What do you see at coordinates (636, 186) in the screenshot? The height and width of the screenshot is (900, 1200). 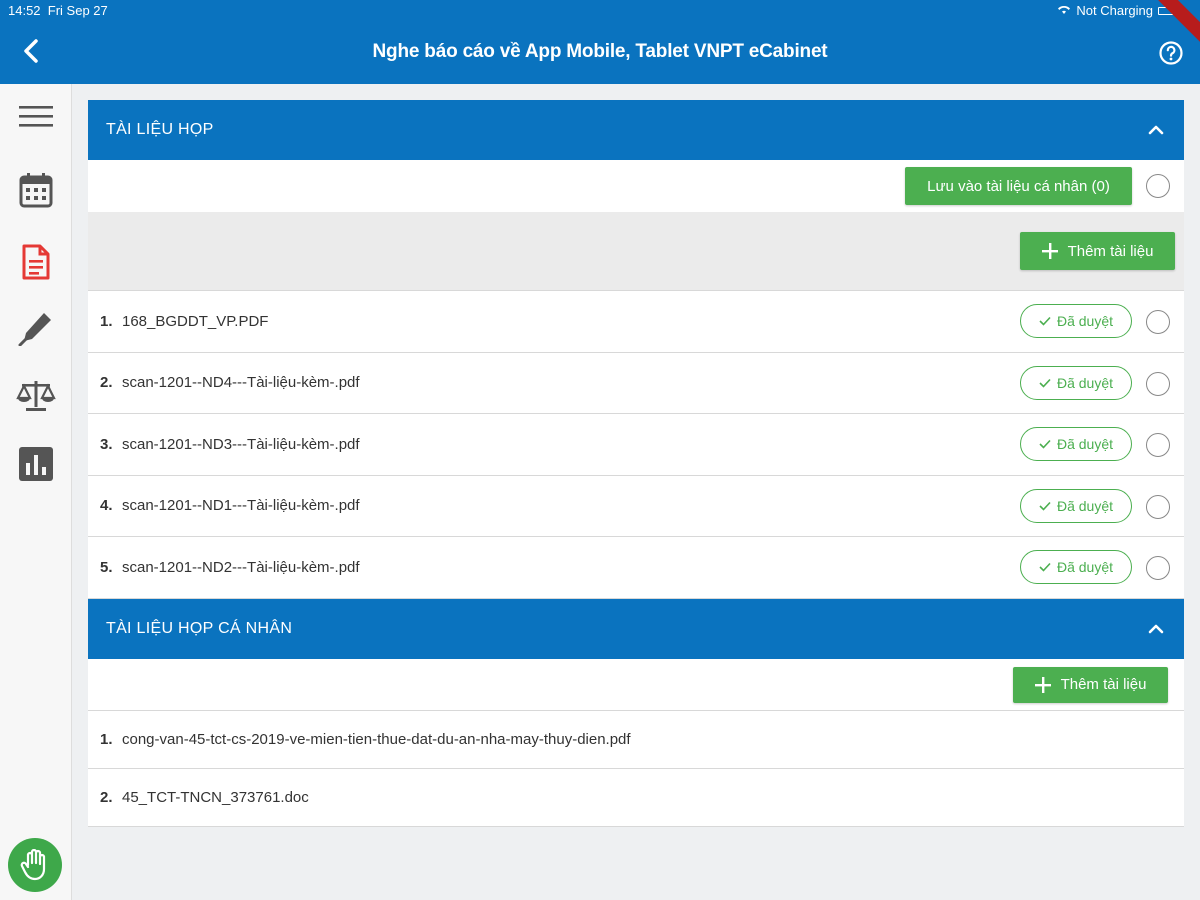 I see `save-personal-row: Lưu vào tài liệu cá nhân (0)` at bounding box center [636, 186].